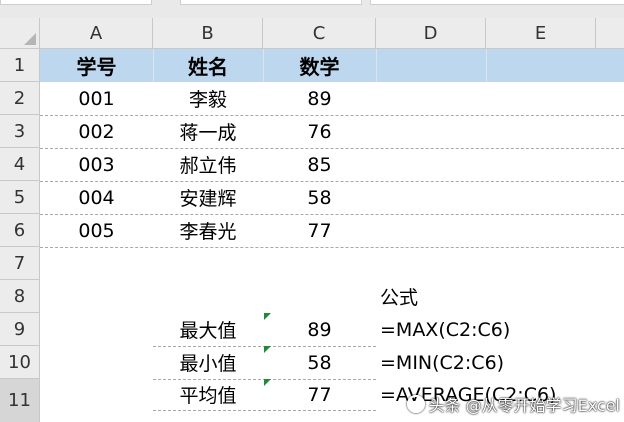 The height and width of the screenshot is (422, 624). Describe the element at coordinates (20, 296) in the screenshot. I see `row-header-8: 8` at that location.